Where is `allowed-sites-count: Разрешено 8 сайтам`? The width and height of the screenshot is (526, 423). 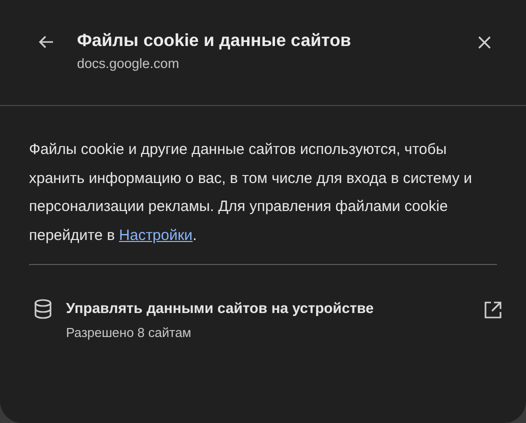
allowed-sites-count: Разрешено 8 сайтам is located at coordinates (129, 332).